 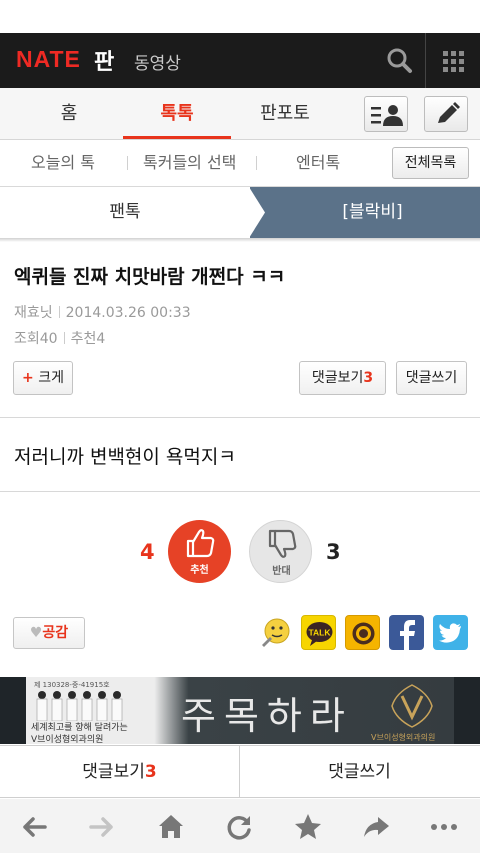 I want to click on category-blockb: [블락비], so click(x=372, y=212).